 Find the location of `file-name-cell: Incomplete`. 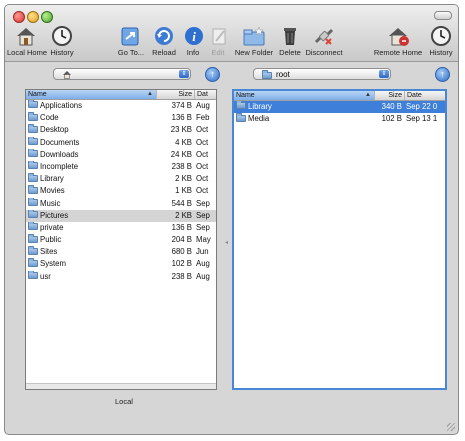

file-name-cell: Incomplete is located at coordinates (91, 166).